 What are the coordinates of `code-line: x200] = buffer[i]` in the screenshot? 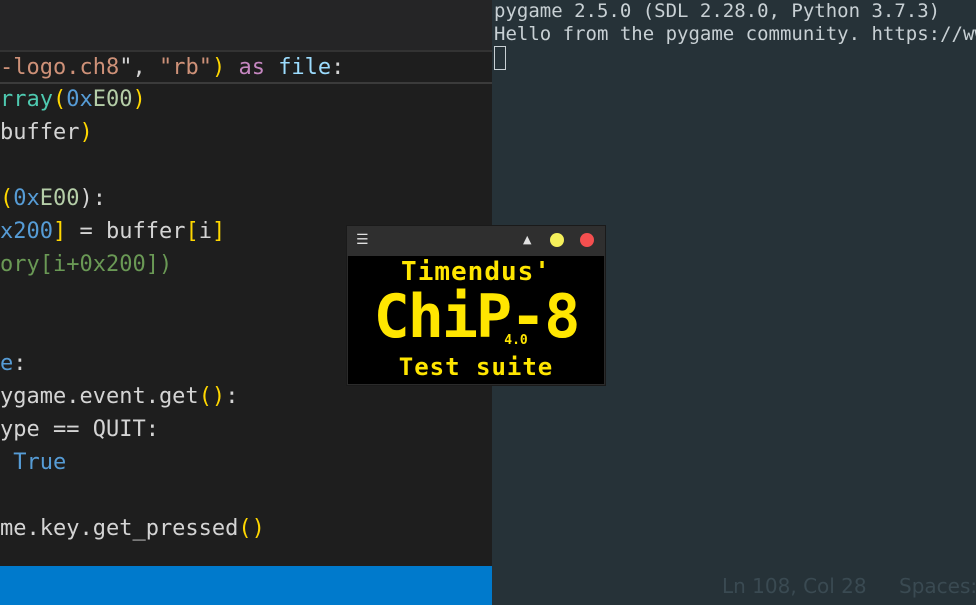 It's located at (112, 231).